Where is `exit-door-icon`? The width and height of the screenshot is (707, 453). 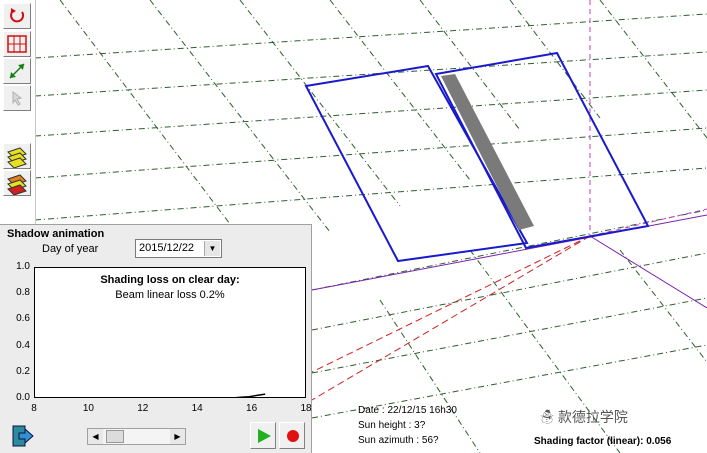 exit-door-icon is located at coordinates (23, 436).